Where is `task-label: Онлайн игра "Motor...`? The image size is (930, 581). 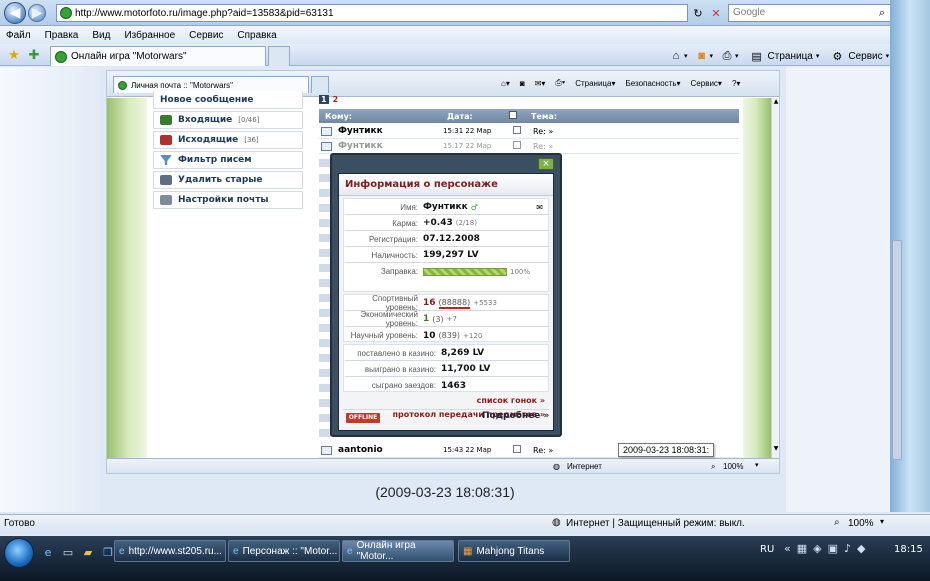
task-label: Онлайн игра "Motor... is located at coordinates (386, 551).